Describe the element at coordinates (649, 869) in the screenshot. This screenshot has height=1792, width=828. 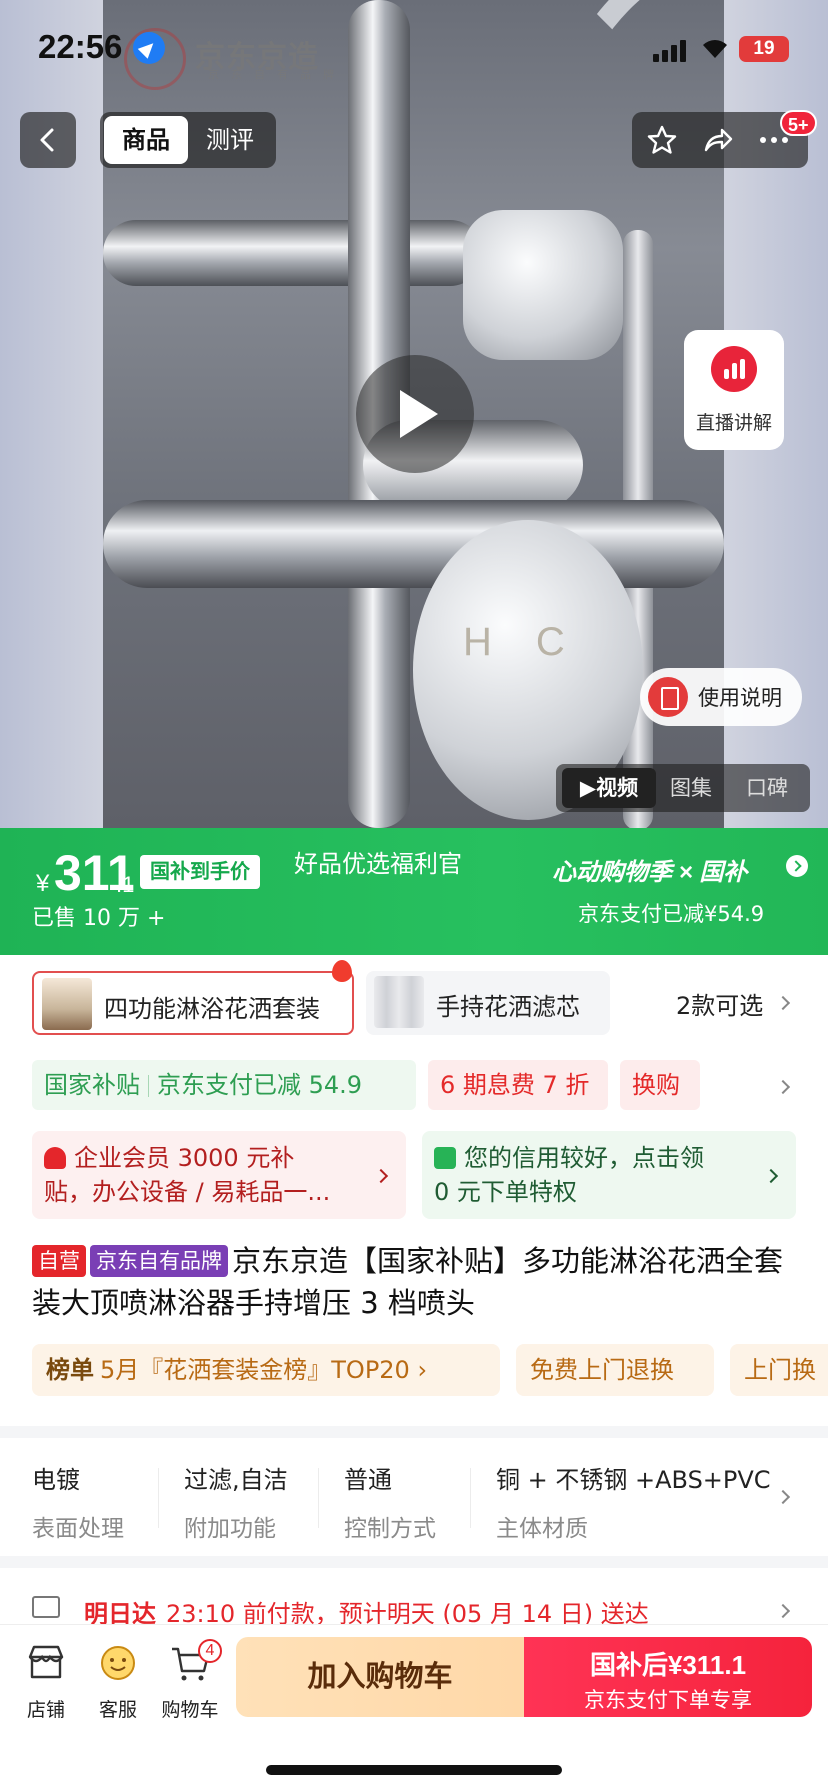
I see `season-campaign-link: 心动购物季 × 国补` at that location.